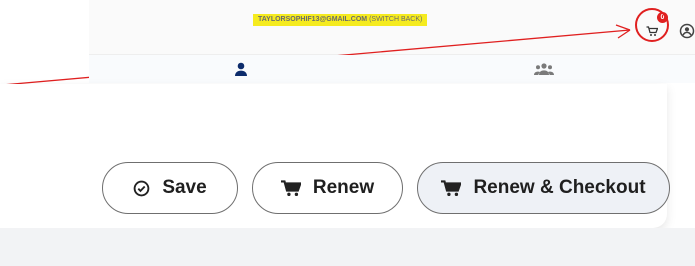 The image size is (695, 266). I want to click on tab-group, so click(544, 70).